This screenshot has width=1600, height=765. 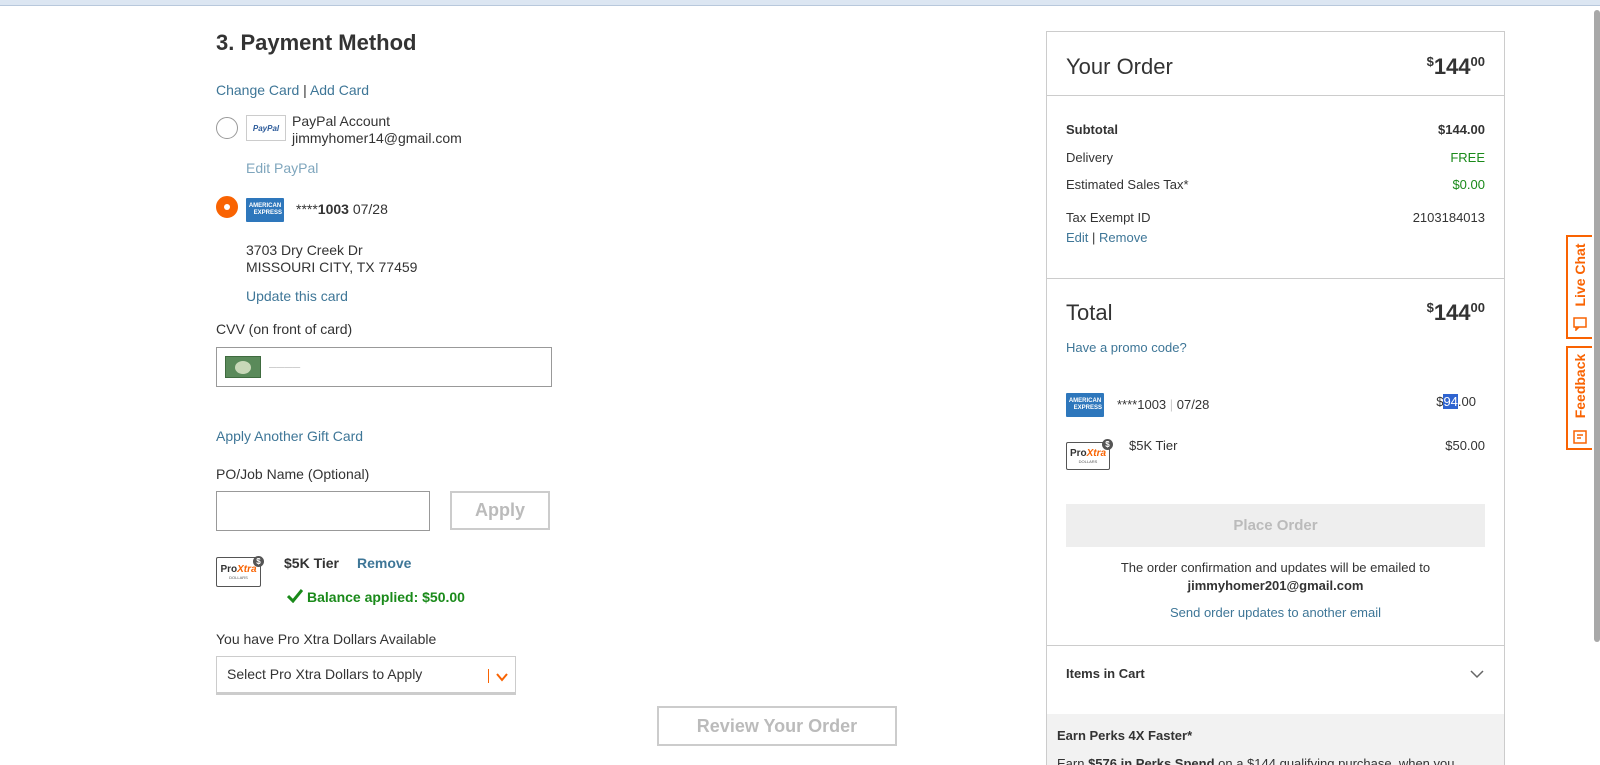 What do you see at coordinates (297, 296) in the screenshot?
I see `update-card-link: Update this card` at bounding box center [297, 296].